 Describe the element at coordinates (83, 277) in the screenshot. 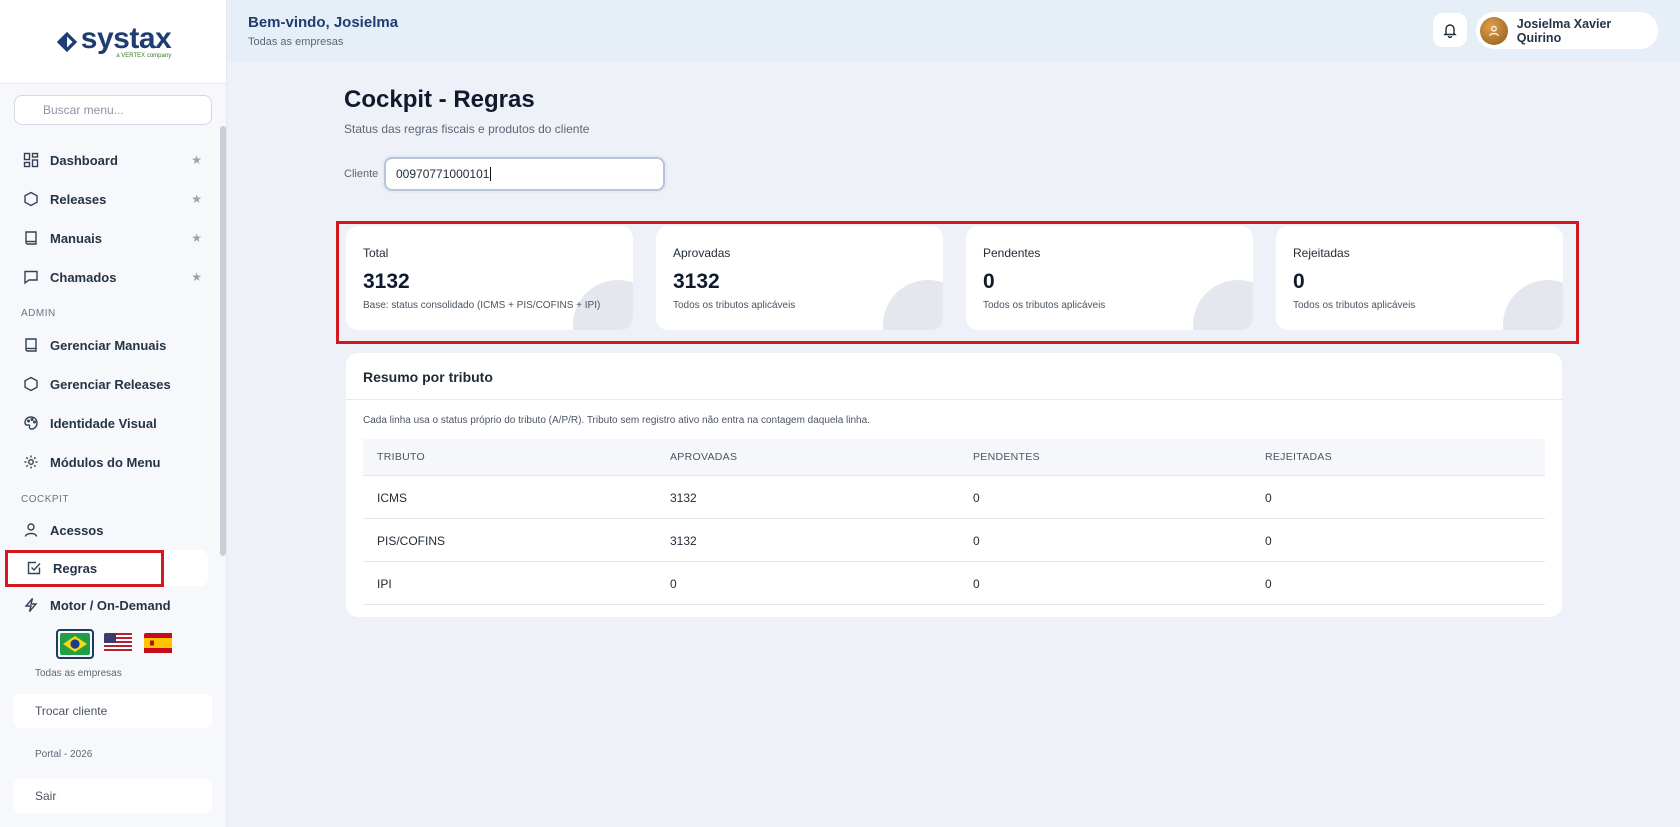

I see `sidebar-item-label: Chamados` at that location.